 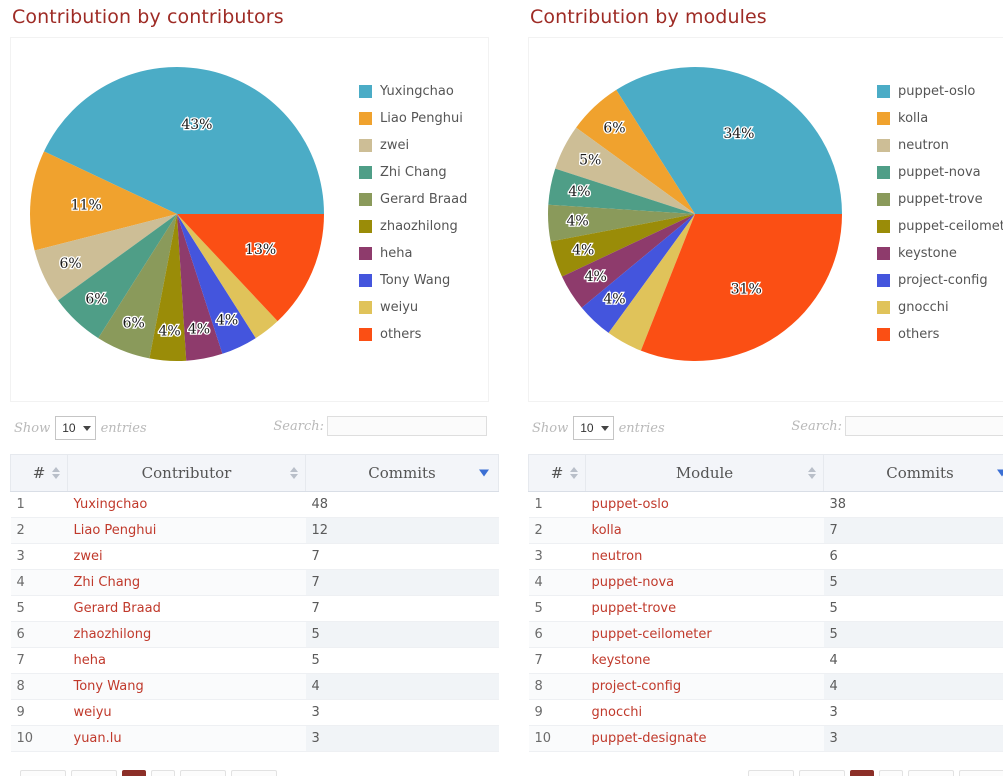 What do you see at coordinates (424, 91) in the screenshot?
I see `legend-item: Yuxingchao` at bounding box center [424, 91].